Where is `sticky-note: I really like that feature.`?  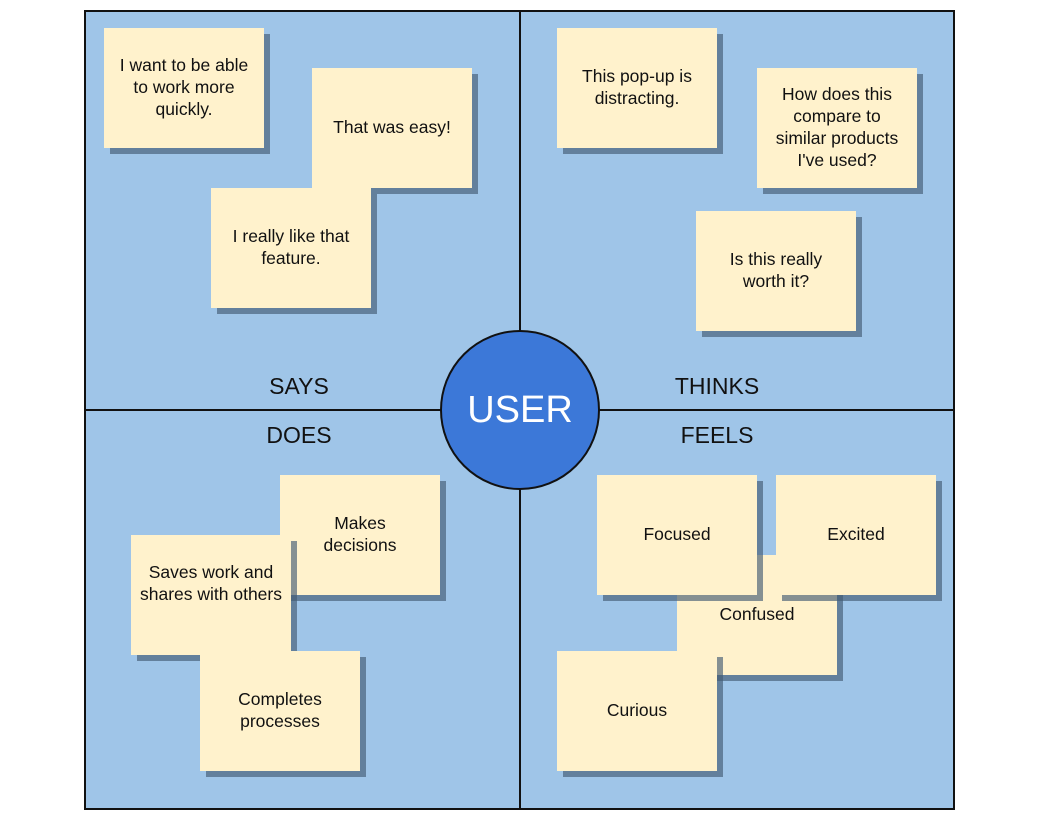
sticky-note: I really like that feature. is located at coordinates (291, 248).